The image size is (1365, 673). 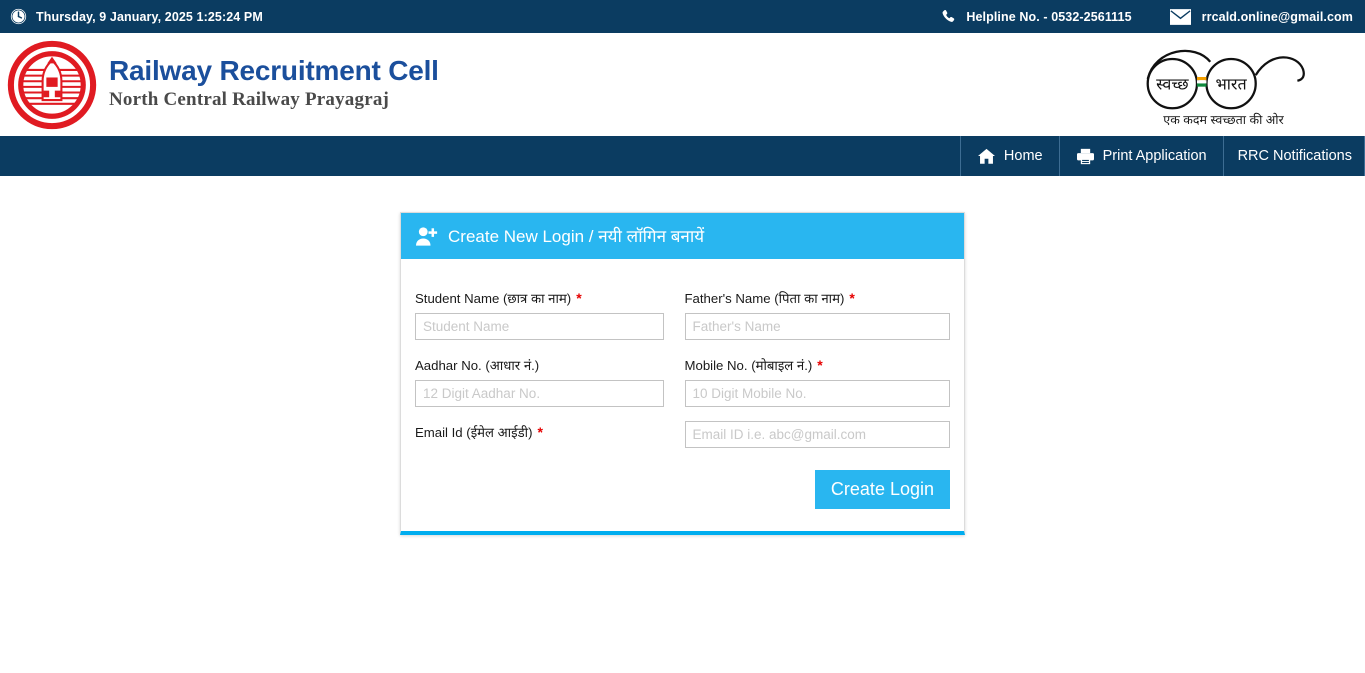 I want to click on nav-item-rrc-notifications-label: RRC Notifications, so click(x=1294, y=156).